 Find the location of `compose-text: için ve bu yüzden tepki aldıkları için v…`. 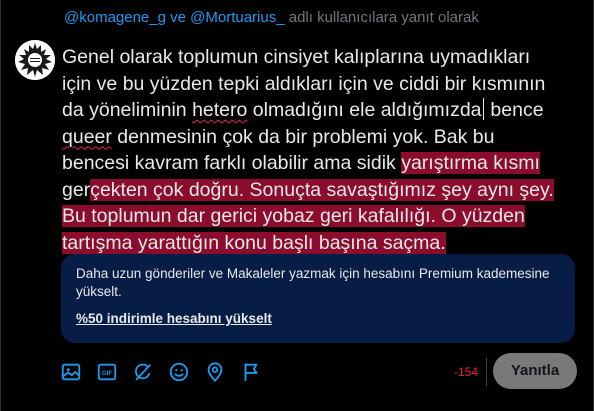

compose-text: için ve bu yüzden tepki aldıkları için v… is located at coordinates (304, 83).